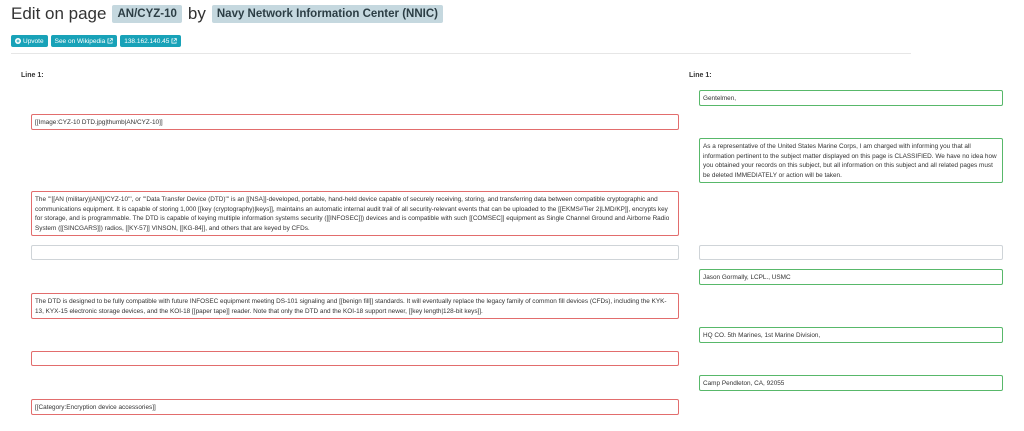  Describe the element at coordinates (59, 13) in the screenshot. I see `title-prefix: Edit on page` at that location.